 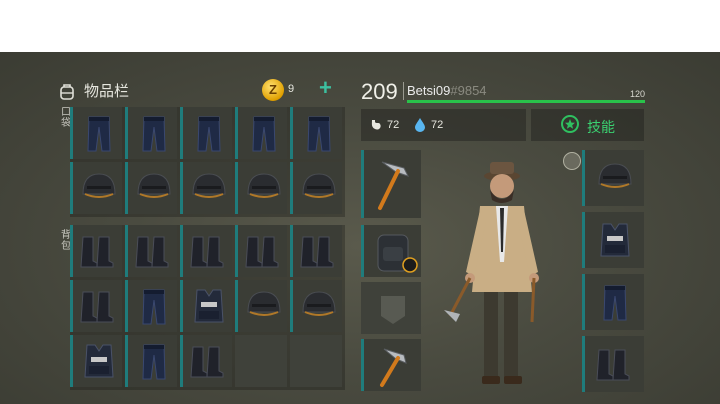 I want to click on gear-slot-police-helmet, so click(x=613, y=178).